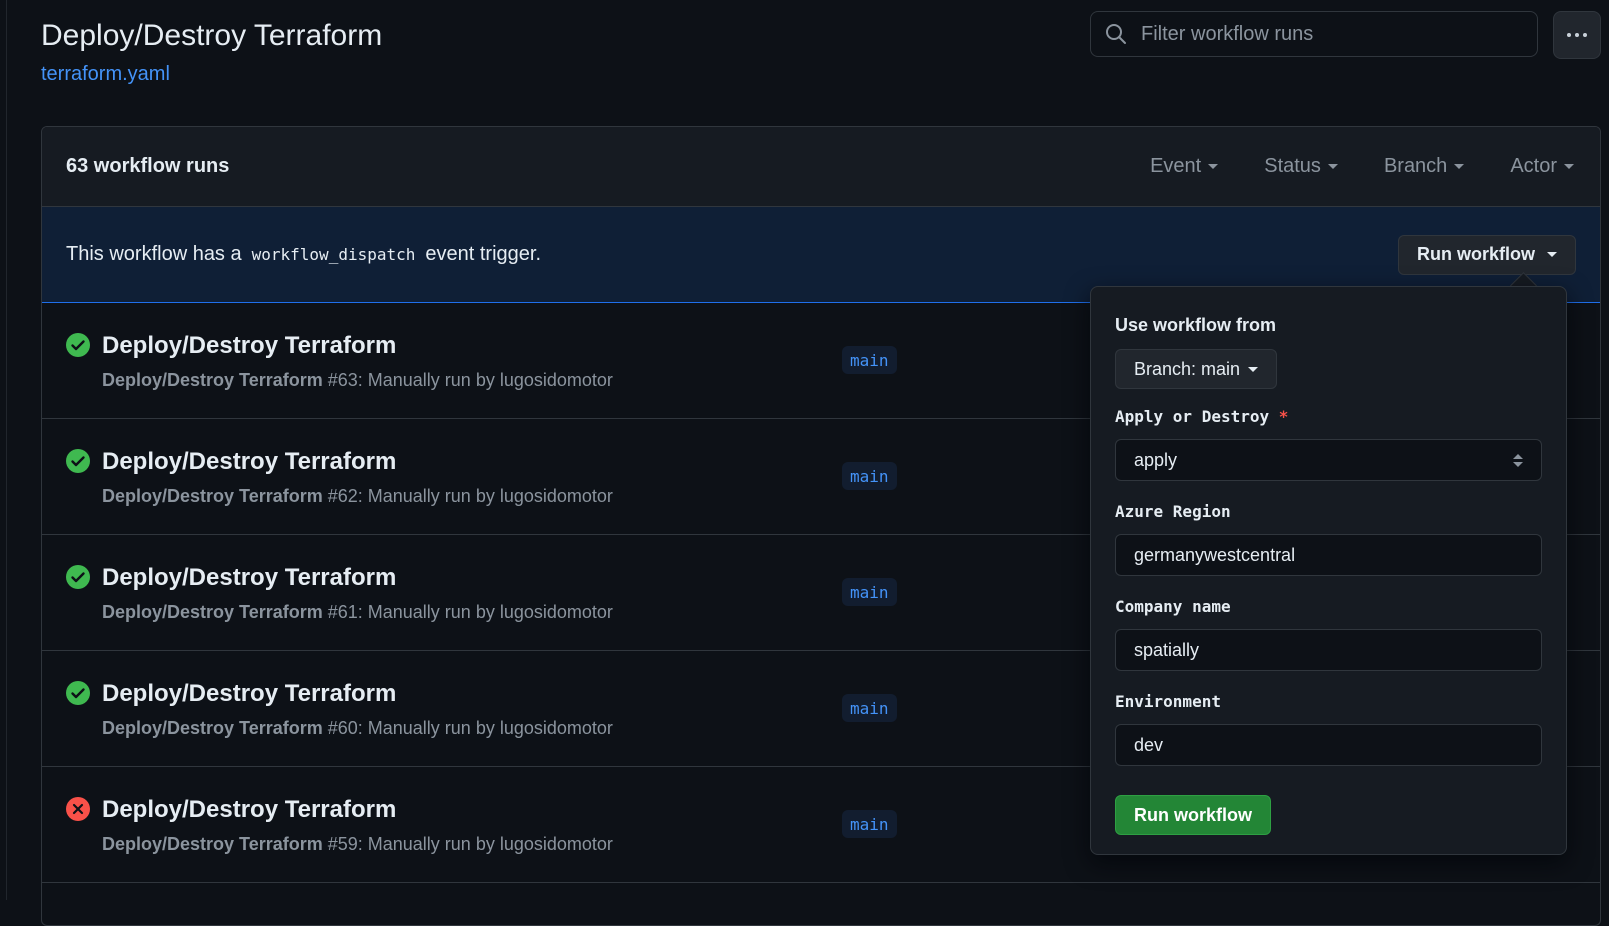 This screenshot has width=1609, height=926. I want to click on azure-region-field, so click(1328, 555).